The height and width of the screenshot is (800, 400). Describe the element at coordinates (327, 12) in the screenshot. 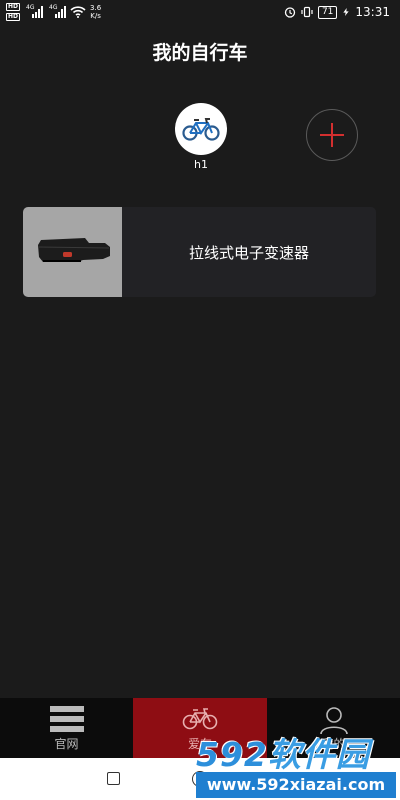

I see `battery-indicator: 71` at that location.